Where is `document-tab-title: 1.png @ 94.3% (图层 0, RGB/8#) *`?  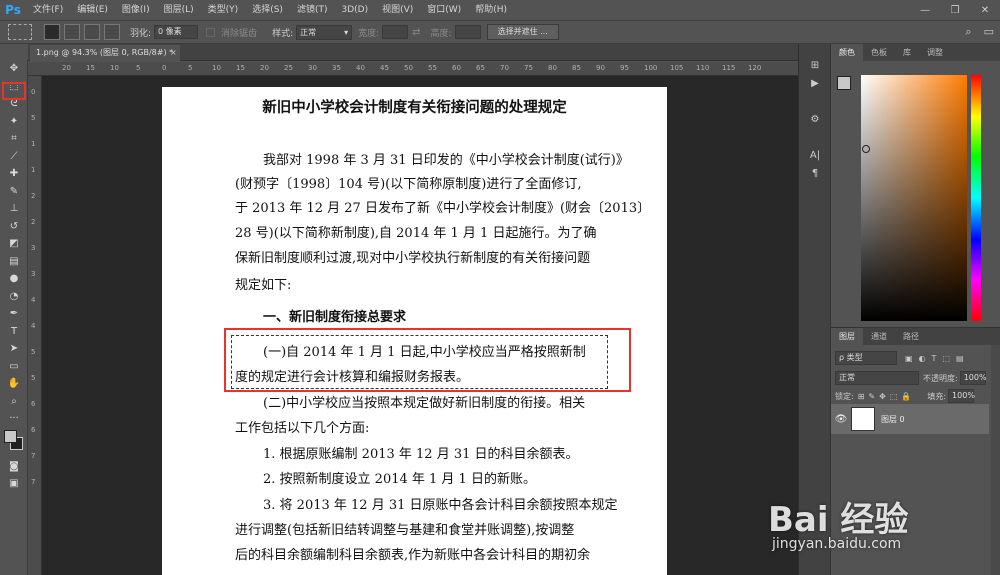
document-tab-title: 1.png @ 94.3% (图层 0, RGB/8#) * is located at coordinates (105, 52).